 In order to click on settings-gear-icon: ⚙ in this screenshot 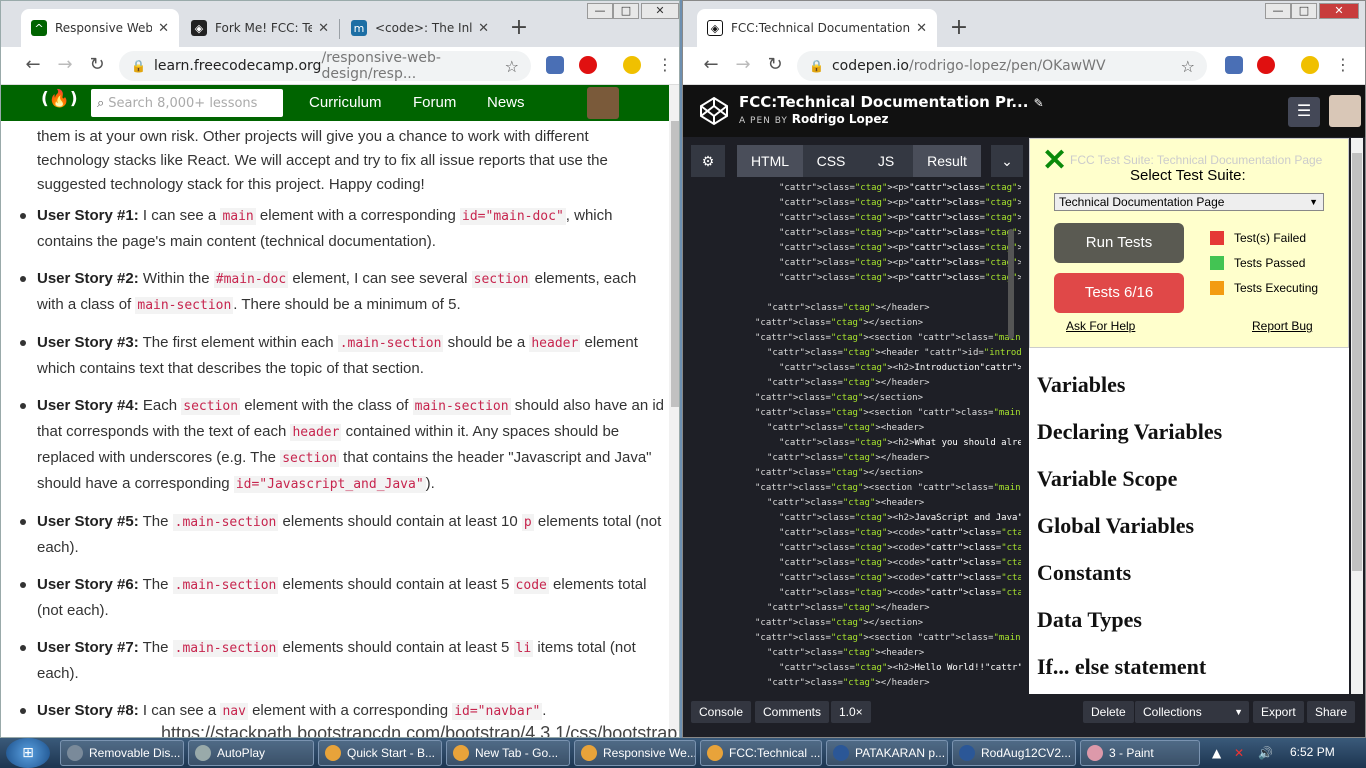, I will do `click(708, 161)`.